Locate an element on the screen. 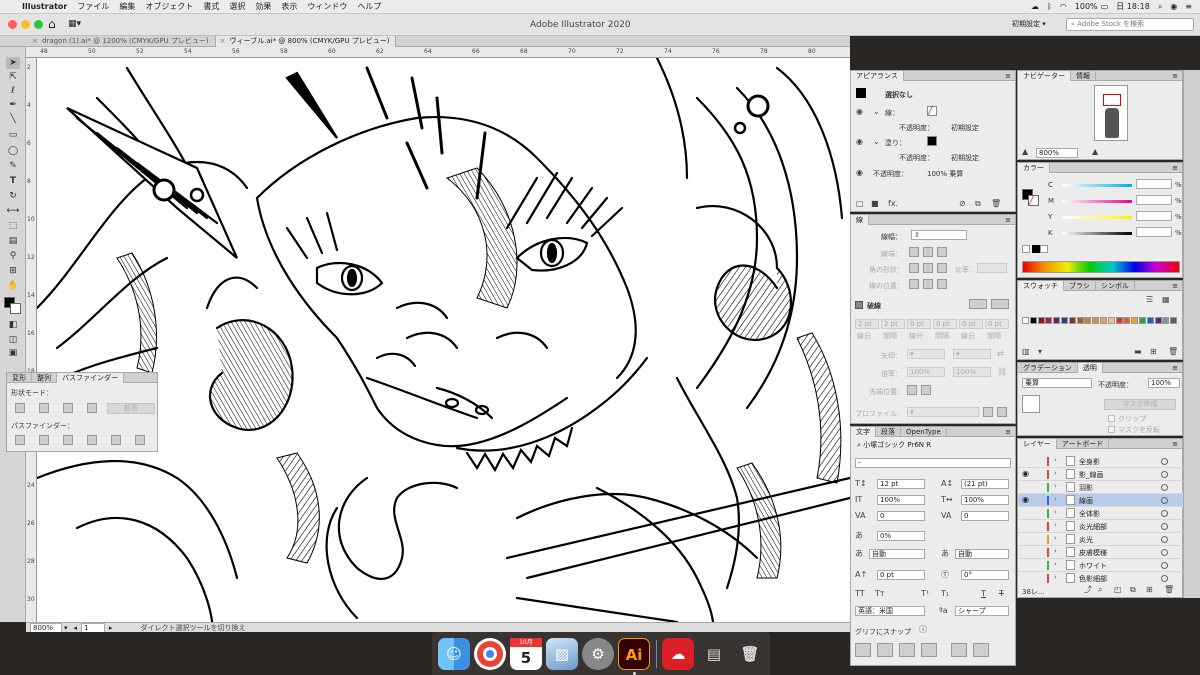  layer-name: 影_線画 is located at coordinates (1091, 475).